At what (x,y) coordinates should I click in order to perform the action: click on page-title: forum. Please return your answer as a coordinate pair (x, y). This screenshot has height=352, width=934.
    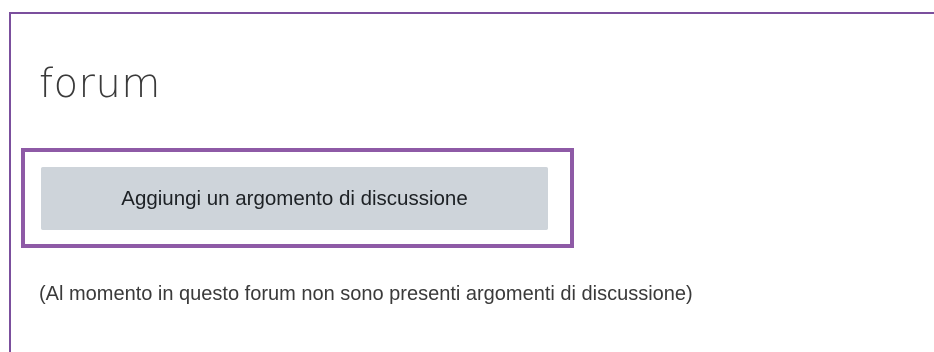
    Looking at the image, I should click on (100, 84).